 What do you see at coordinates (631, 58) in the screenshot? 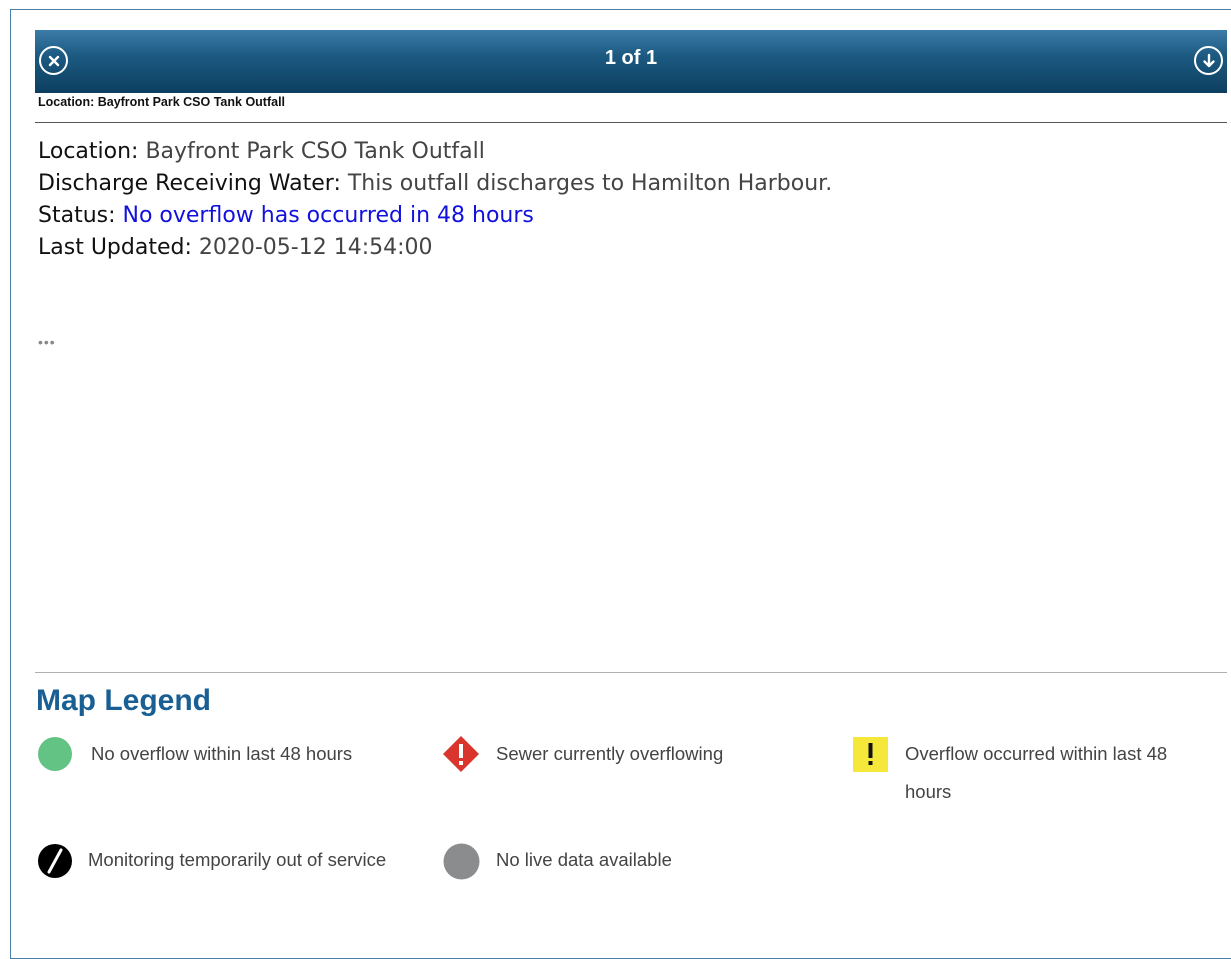
I see `feature-counter: 1 of 1` at bounding box center [631, 58].